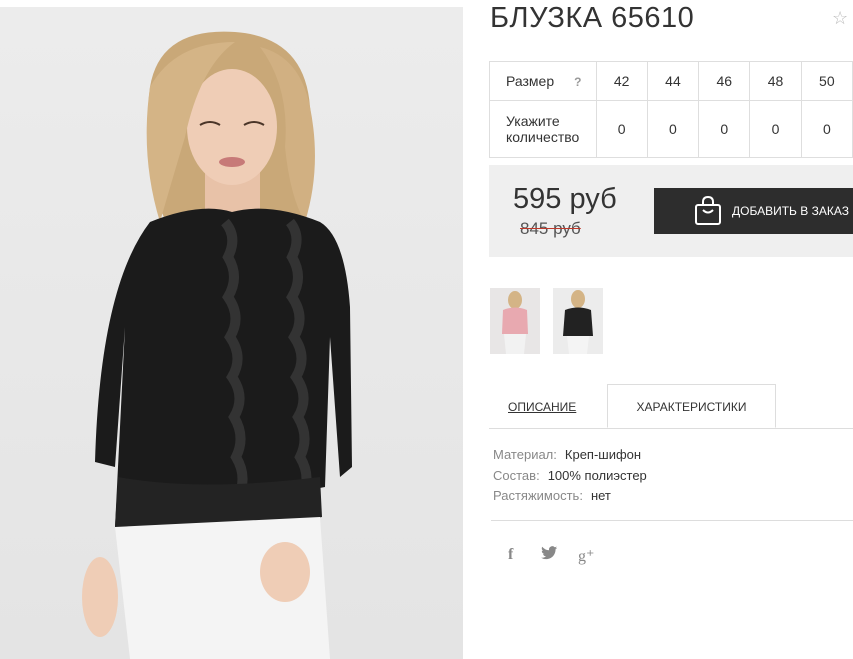 This screenshot has height=659, width=853. Describe the element at coordinates (673, 129) in the screenshot. I see `quantity-input-44: 0` at that location.